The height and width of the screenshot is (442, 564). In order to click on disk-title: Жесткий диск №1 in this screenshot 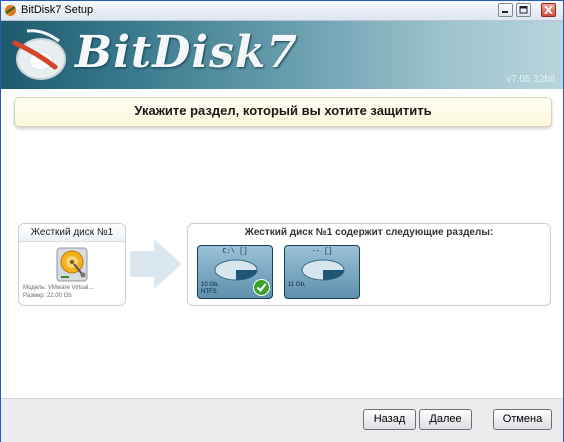, I will do `click(72, 233)`.